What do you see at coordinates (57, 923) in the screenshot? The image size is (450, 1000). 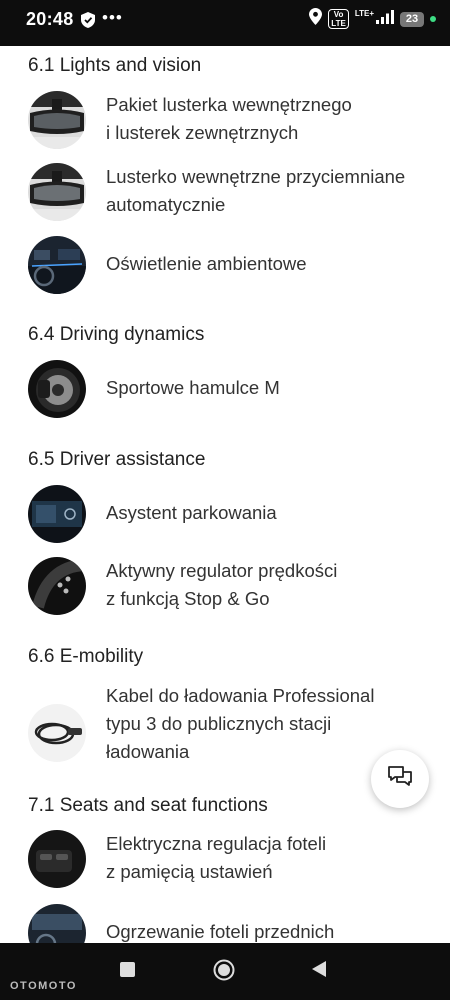 I see `dashboard-thumb` at bounding box center [57, 923].